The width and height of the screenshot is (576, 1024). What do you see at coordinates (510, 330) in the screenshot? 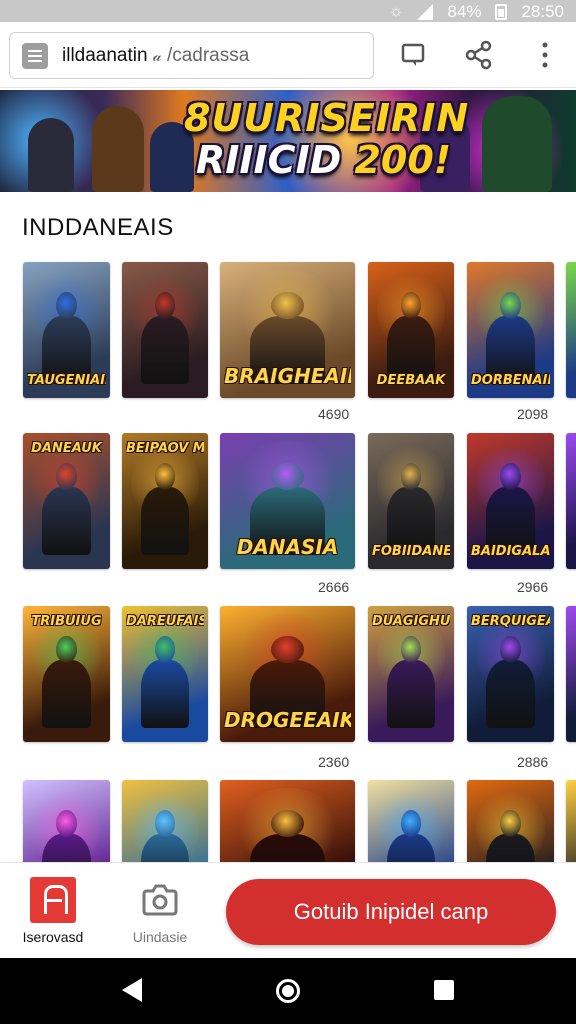
I see `game-tile: DORBENAIN` at bounding box center [510, 330].